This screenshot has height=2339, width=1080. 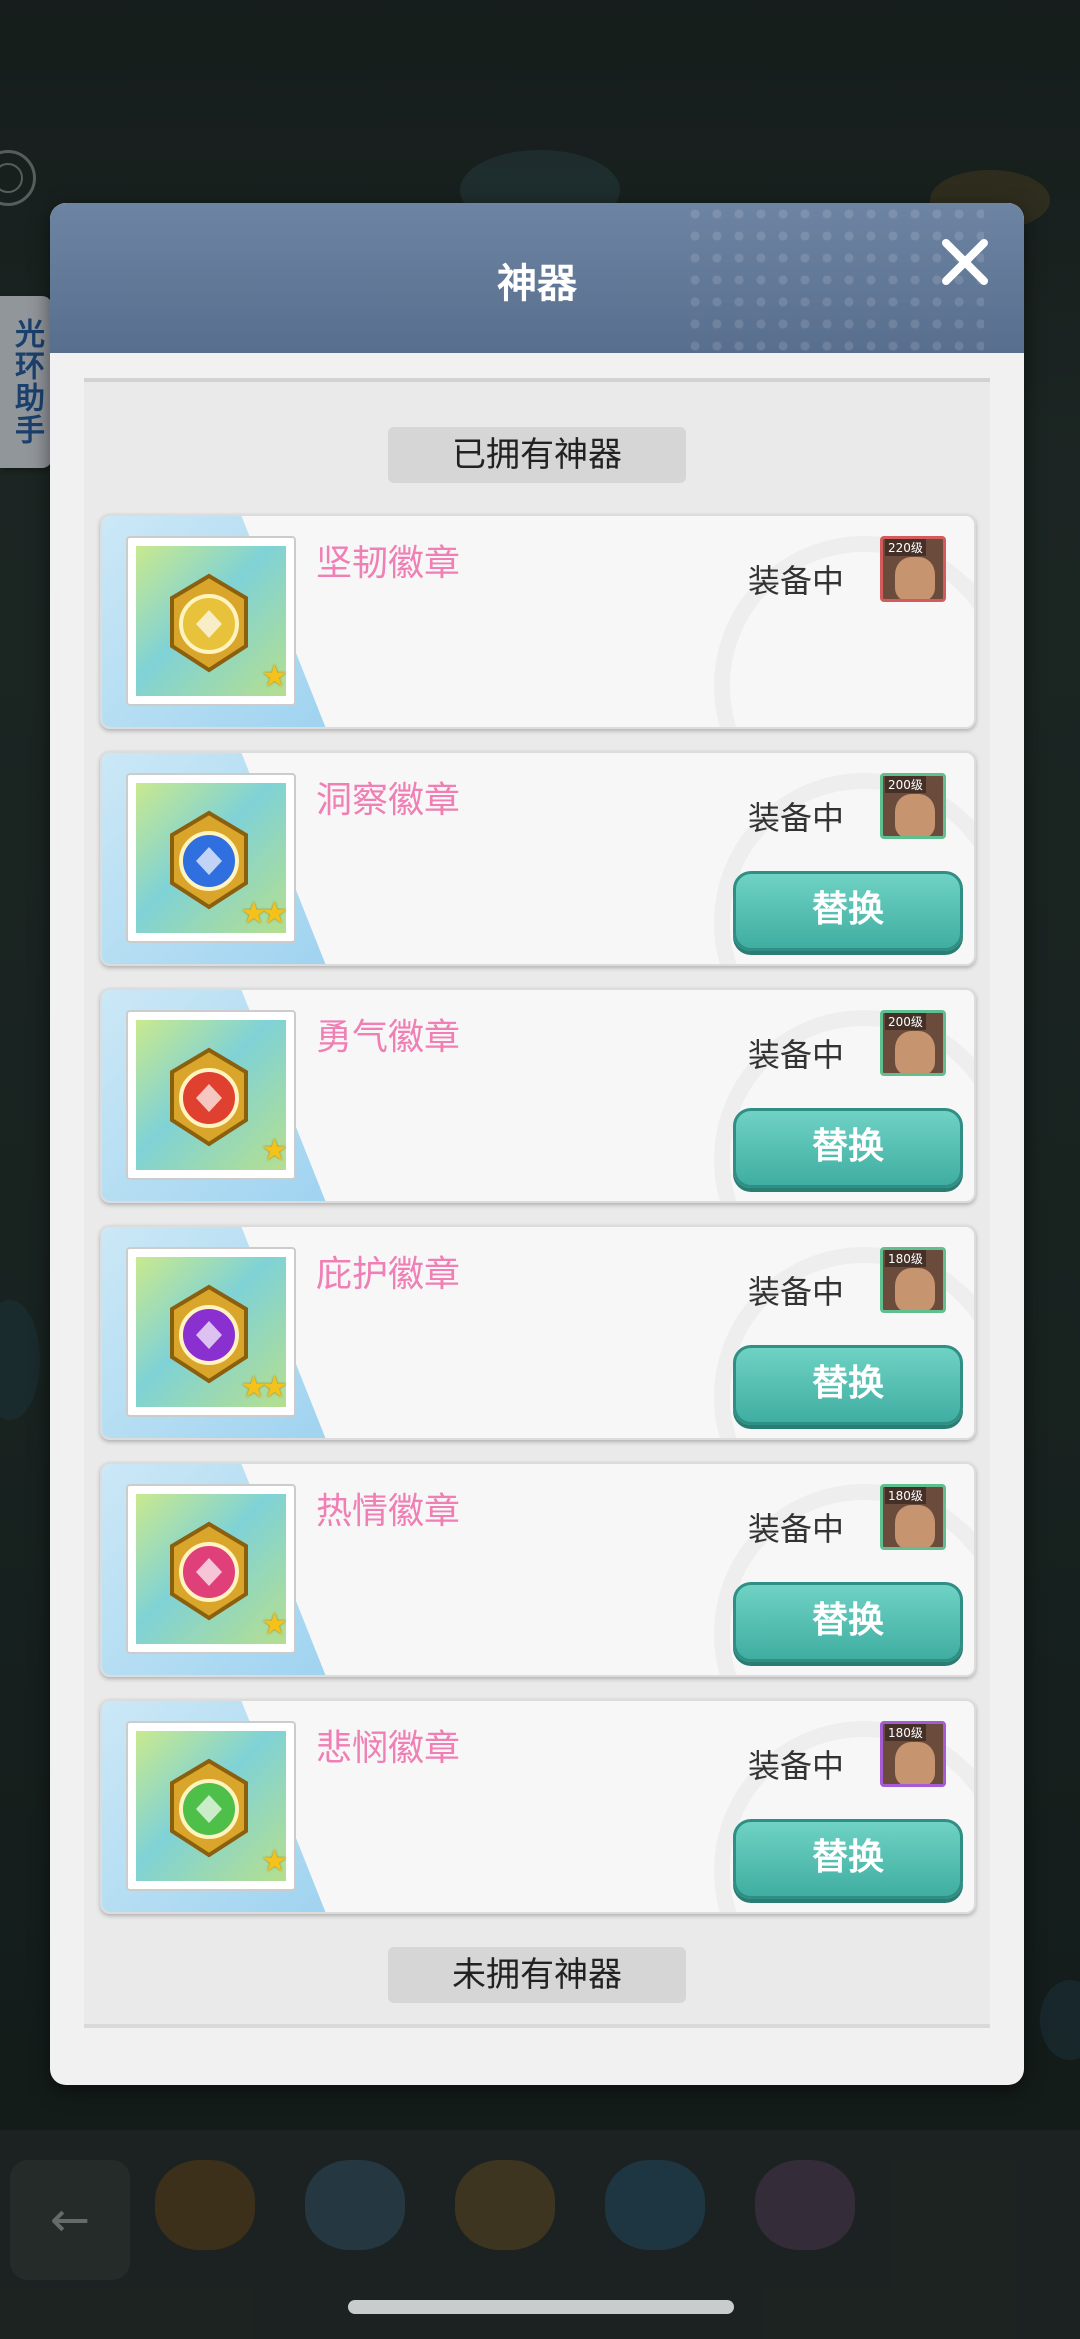 I want to click on owned-section-label: 已拥有神器, so click(x=537, y=455).